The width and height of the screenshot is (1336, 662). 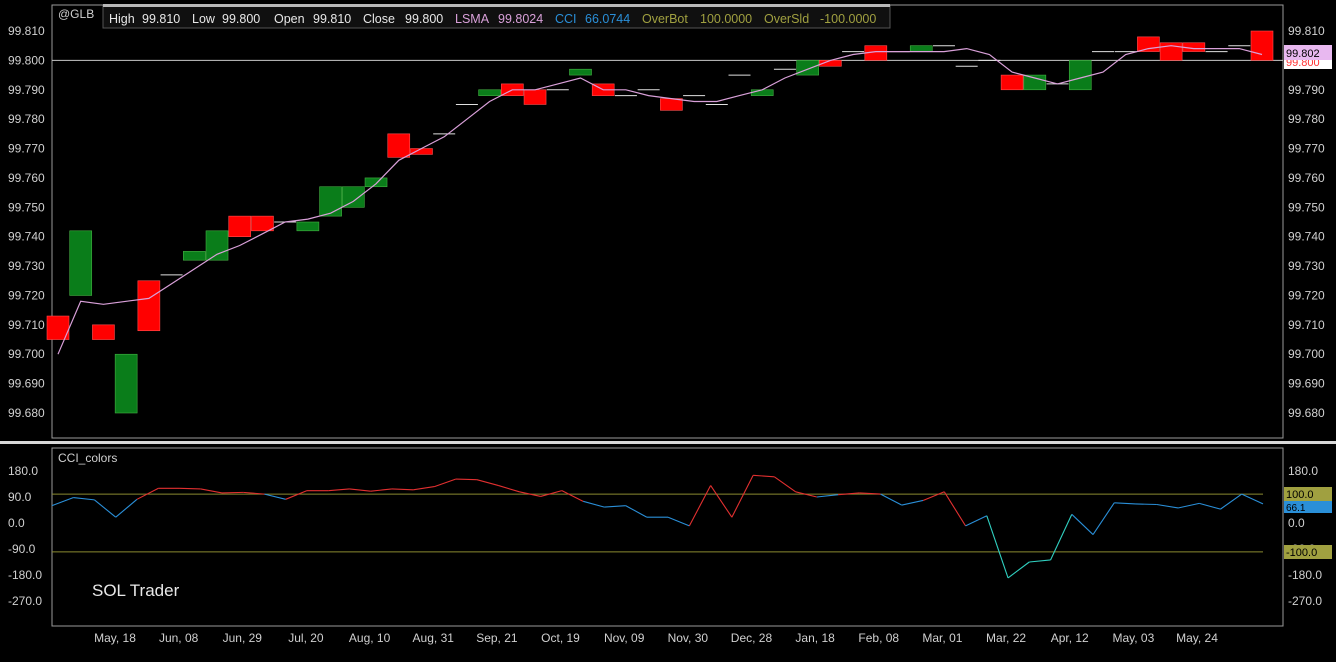 What do you see at coordinates (688, 638) in the screenshot?
I see `x-axis-label: Nov, 30` at bounding box center [688, 638].